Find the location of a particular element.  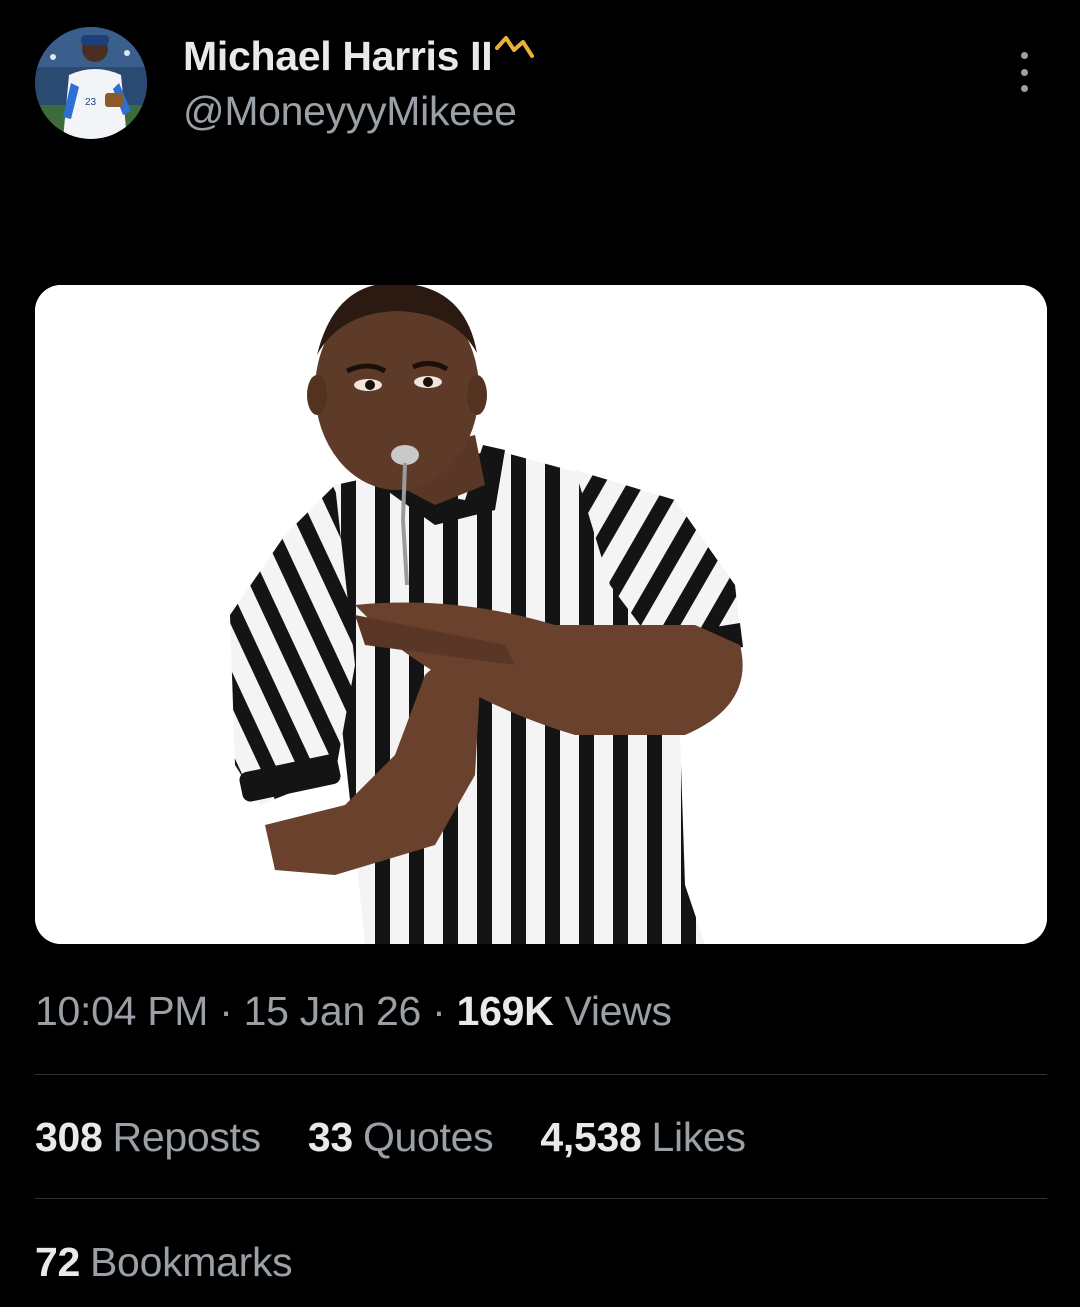

more-options-icon is located at coordinates (1024, 72).